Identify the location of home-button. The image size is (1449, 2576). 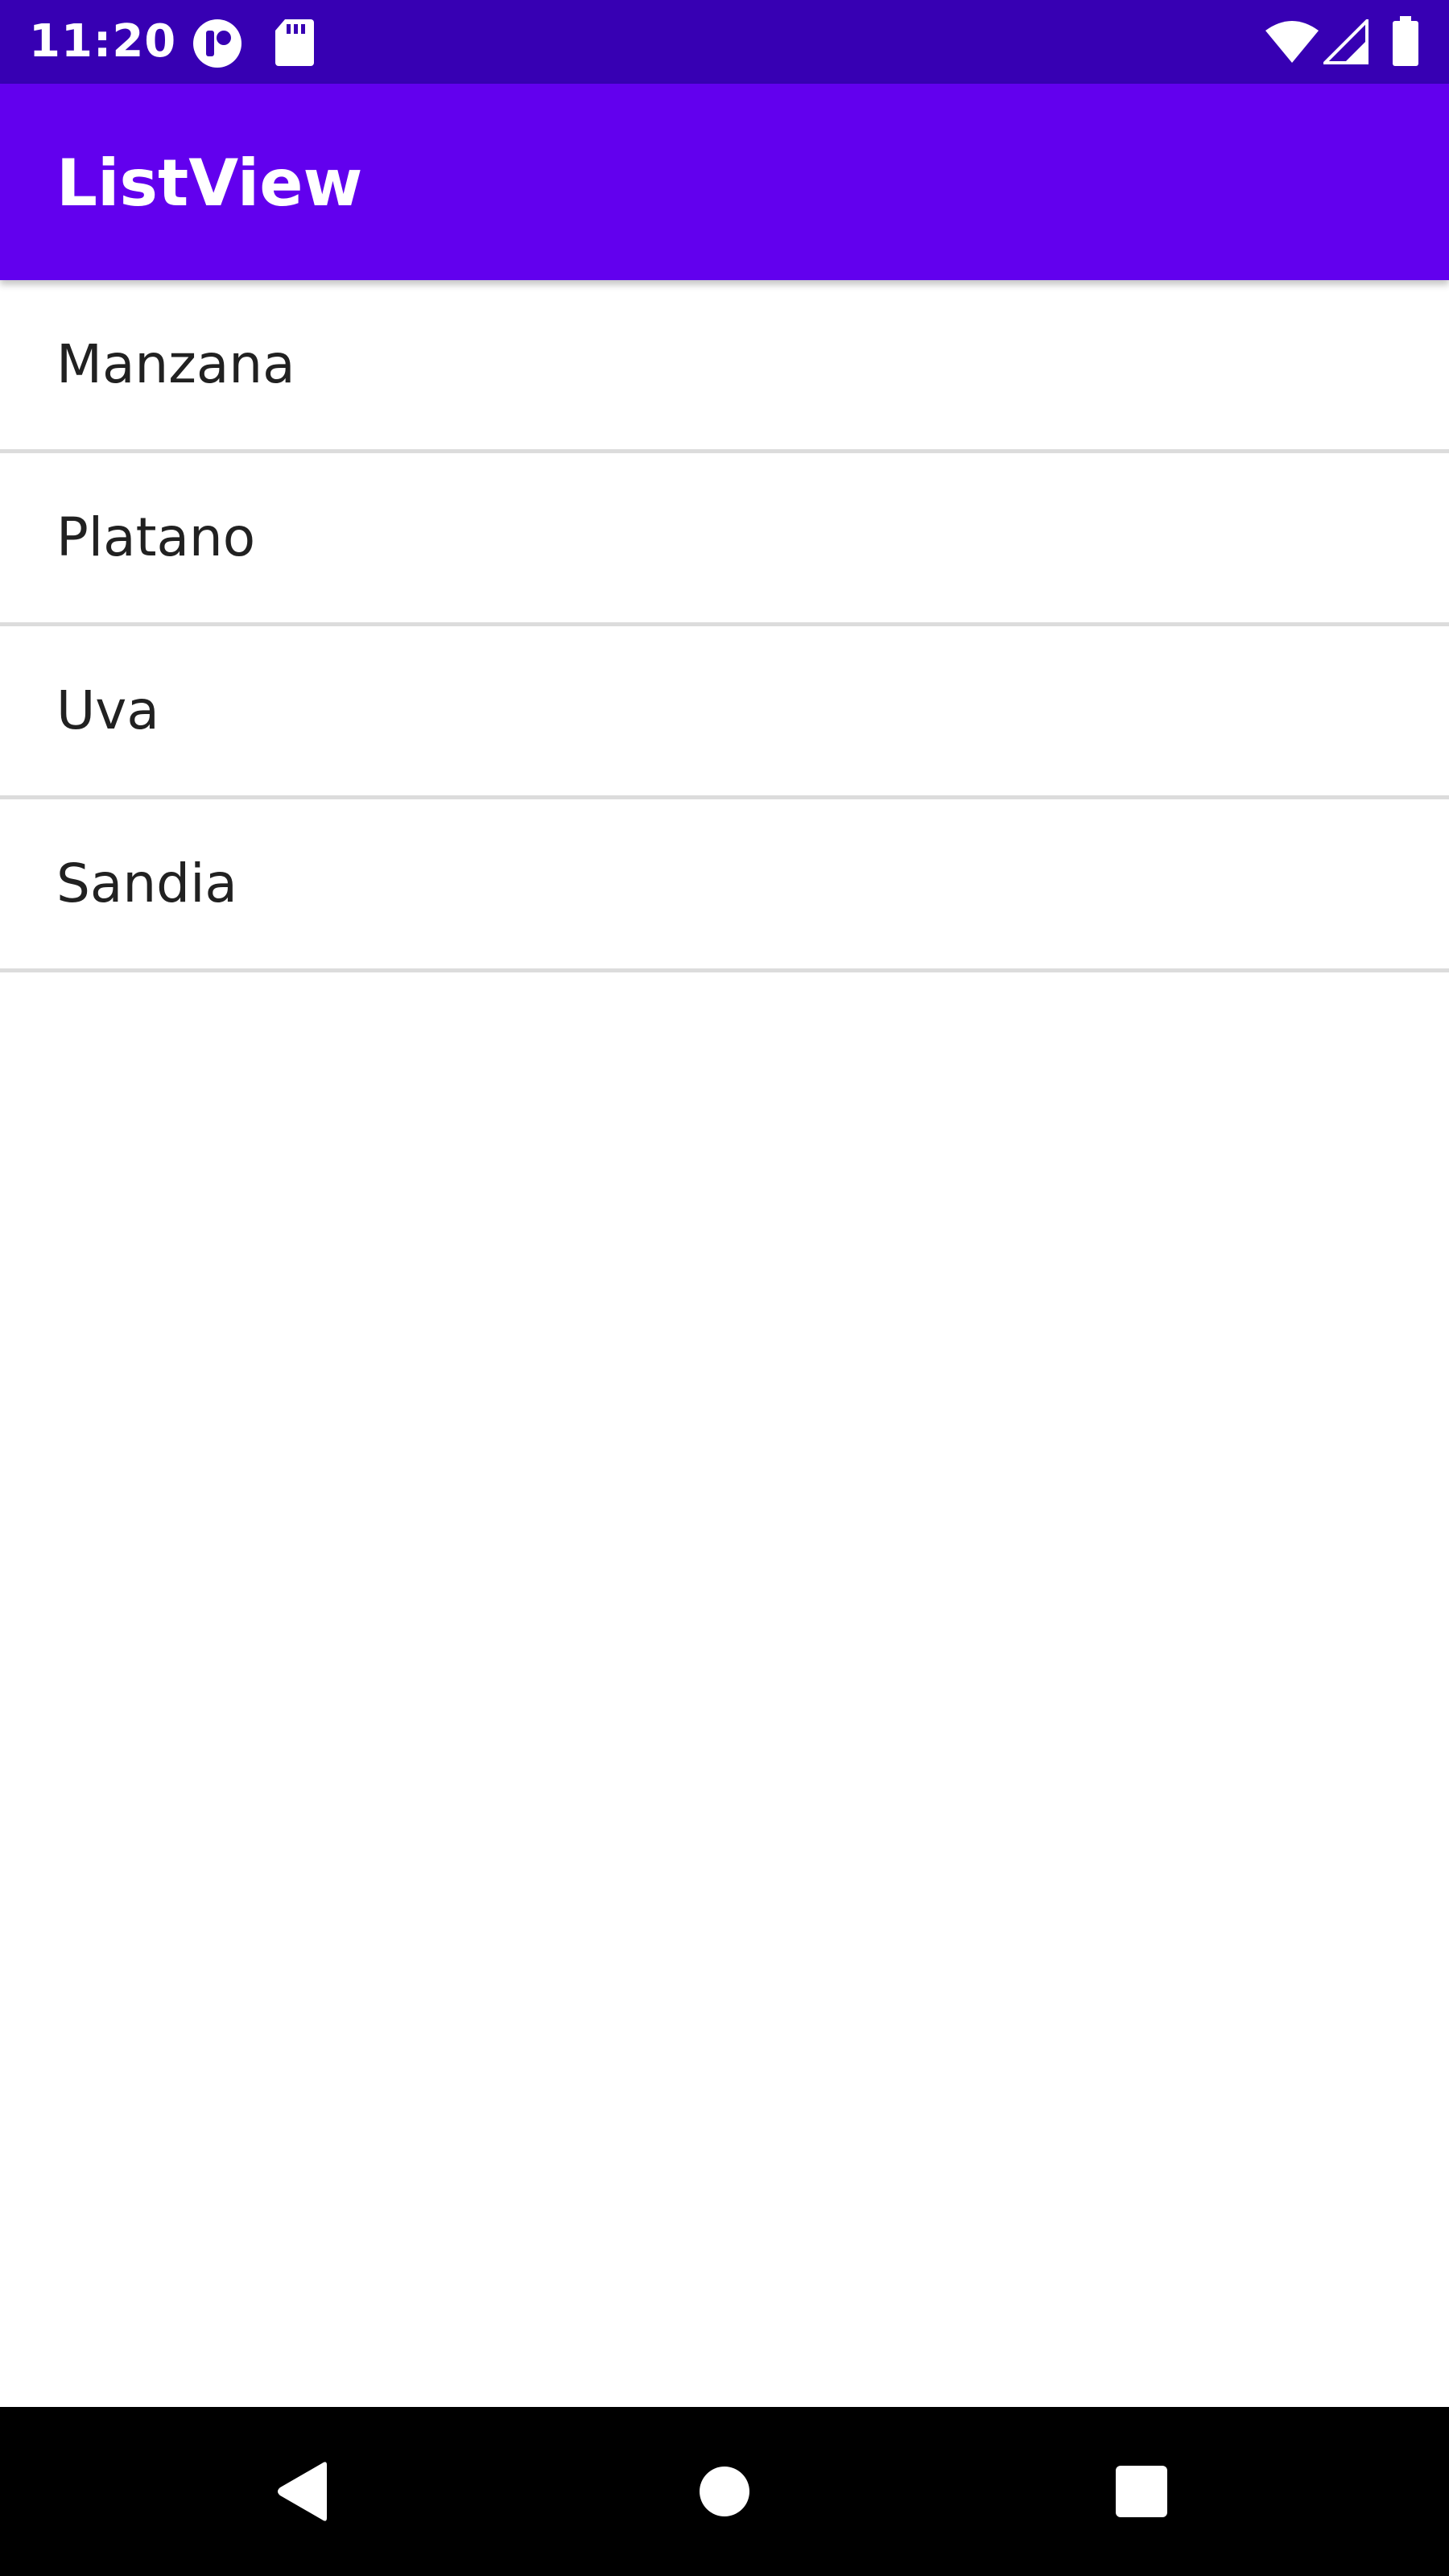
(724, 2491).